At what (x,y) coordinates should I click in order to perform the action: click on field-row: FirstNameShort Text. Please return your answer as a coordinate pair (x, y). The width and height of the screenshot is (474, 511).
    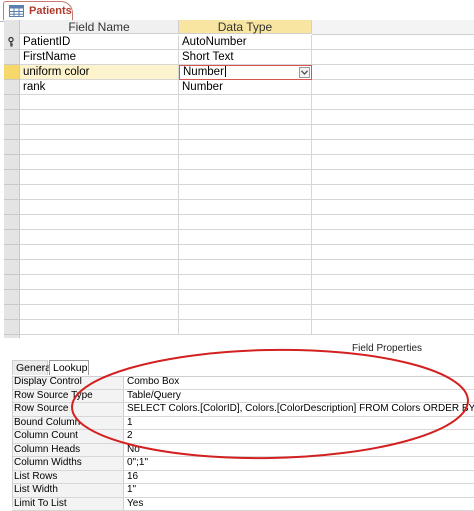
    Looking at the image, I should click on (239, 57).